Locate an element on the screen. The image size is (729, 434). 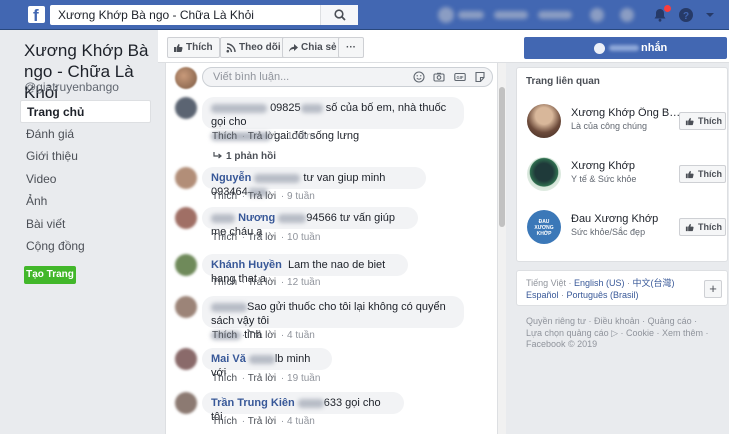
related-page-category: Y tế & Sức khỏe is located at coordinates (604, 179).